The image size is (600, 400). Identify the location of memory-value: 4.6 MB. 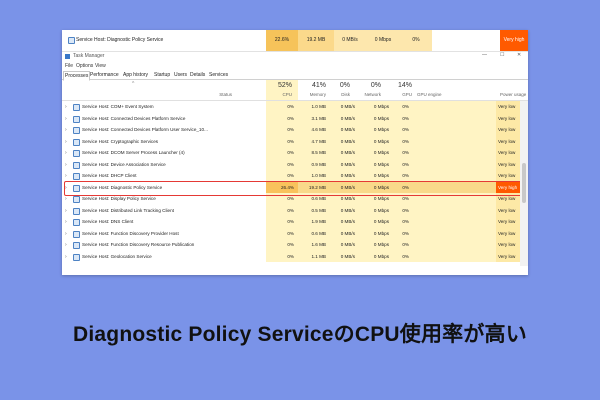
(314, 130).